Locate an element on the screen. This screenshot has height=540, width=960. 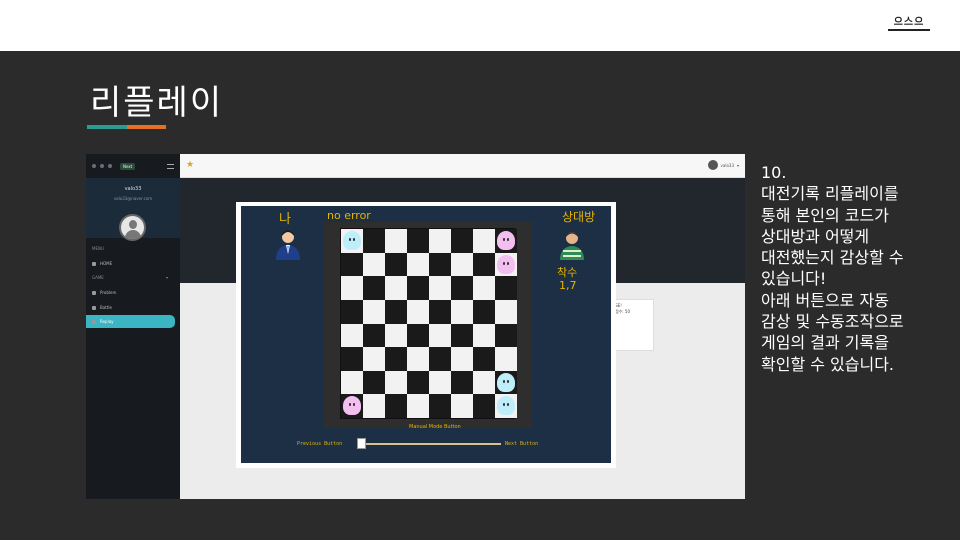
replay-slider-track is located at coordinates (429, 444).